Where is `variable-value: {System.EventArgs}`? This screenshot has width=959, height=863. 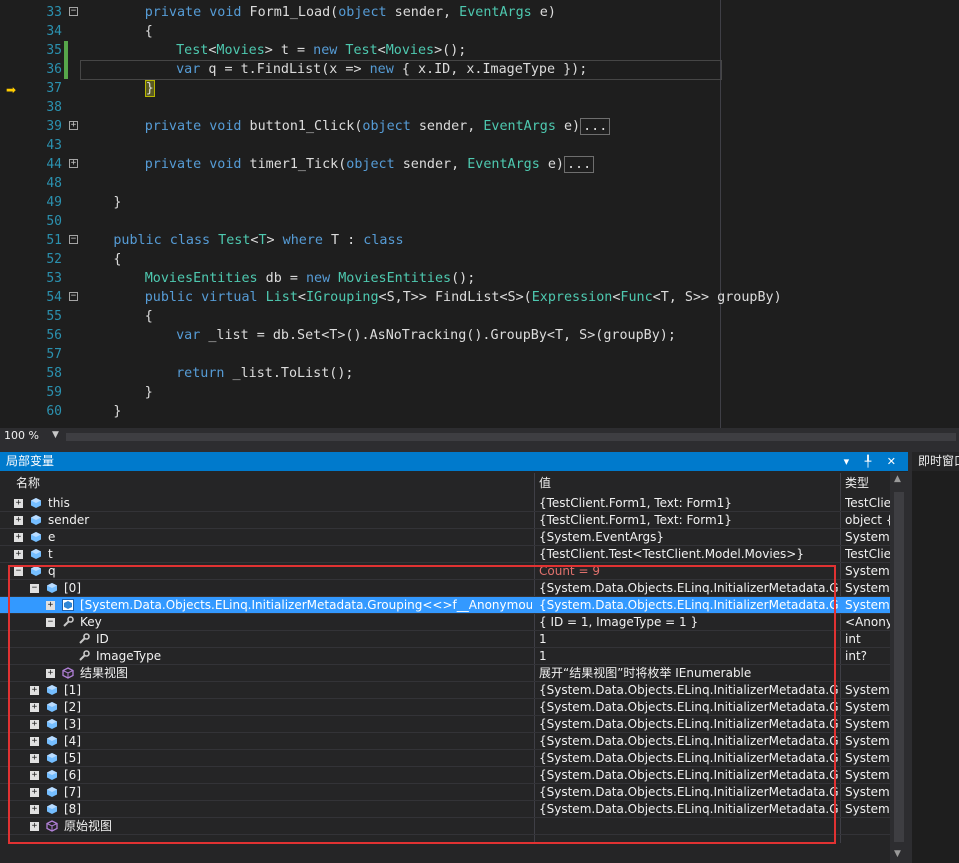
variable-value: {System.EventArgs} is located at coordinates (689, 537).